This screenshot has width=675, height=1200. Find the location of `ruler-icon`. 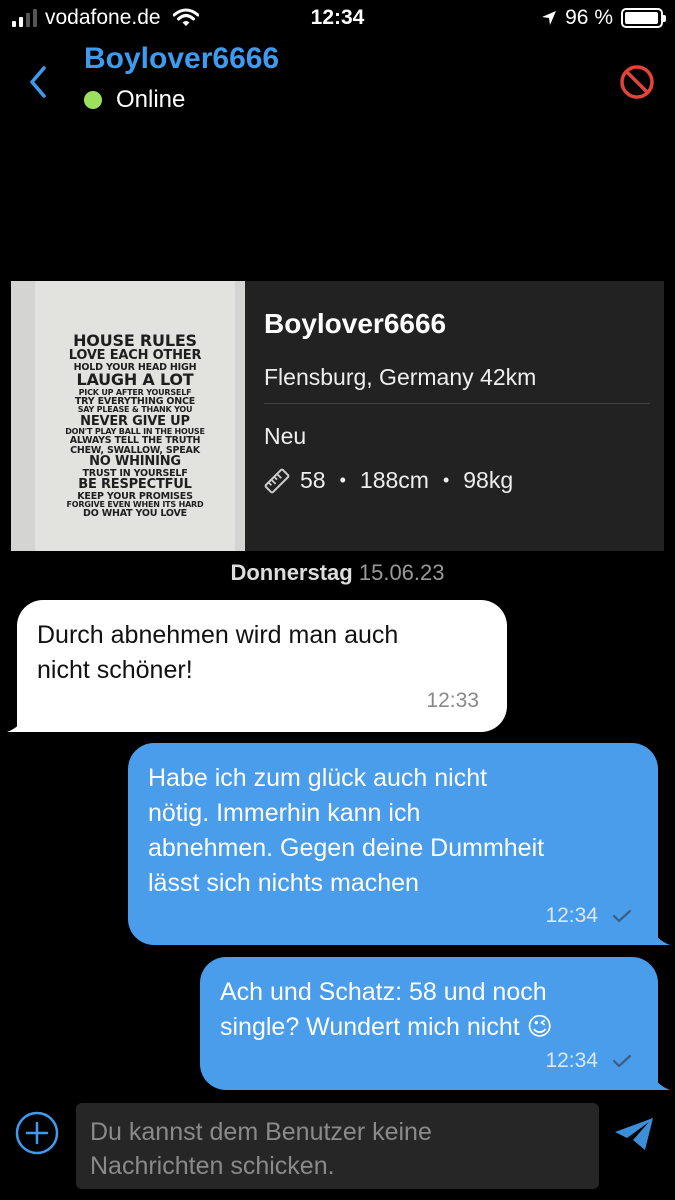

ruler-icon is located at coordinates (277, 480).